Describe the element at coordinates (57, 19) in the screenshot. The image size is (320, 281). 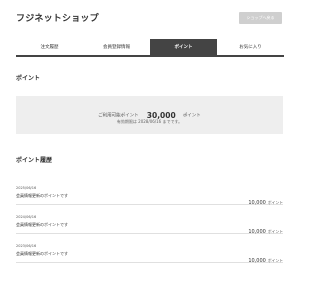
I see `shop-title: フジネットショップ` at that location.